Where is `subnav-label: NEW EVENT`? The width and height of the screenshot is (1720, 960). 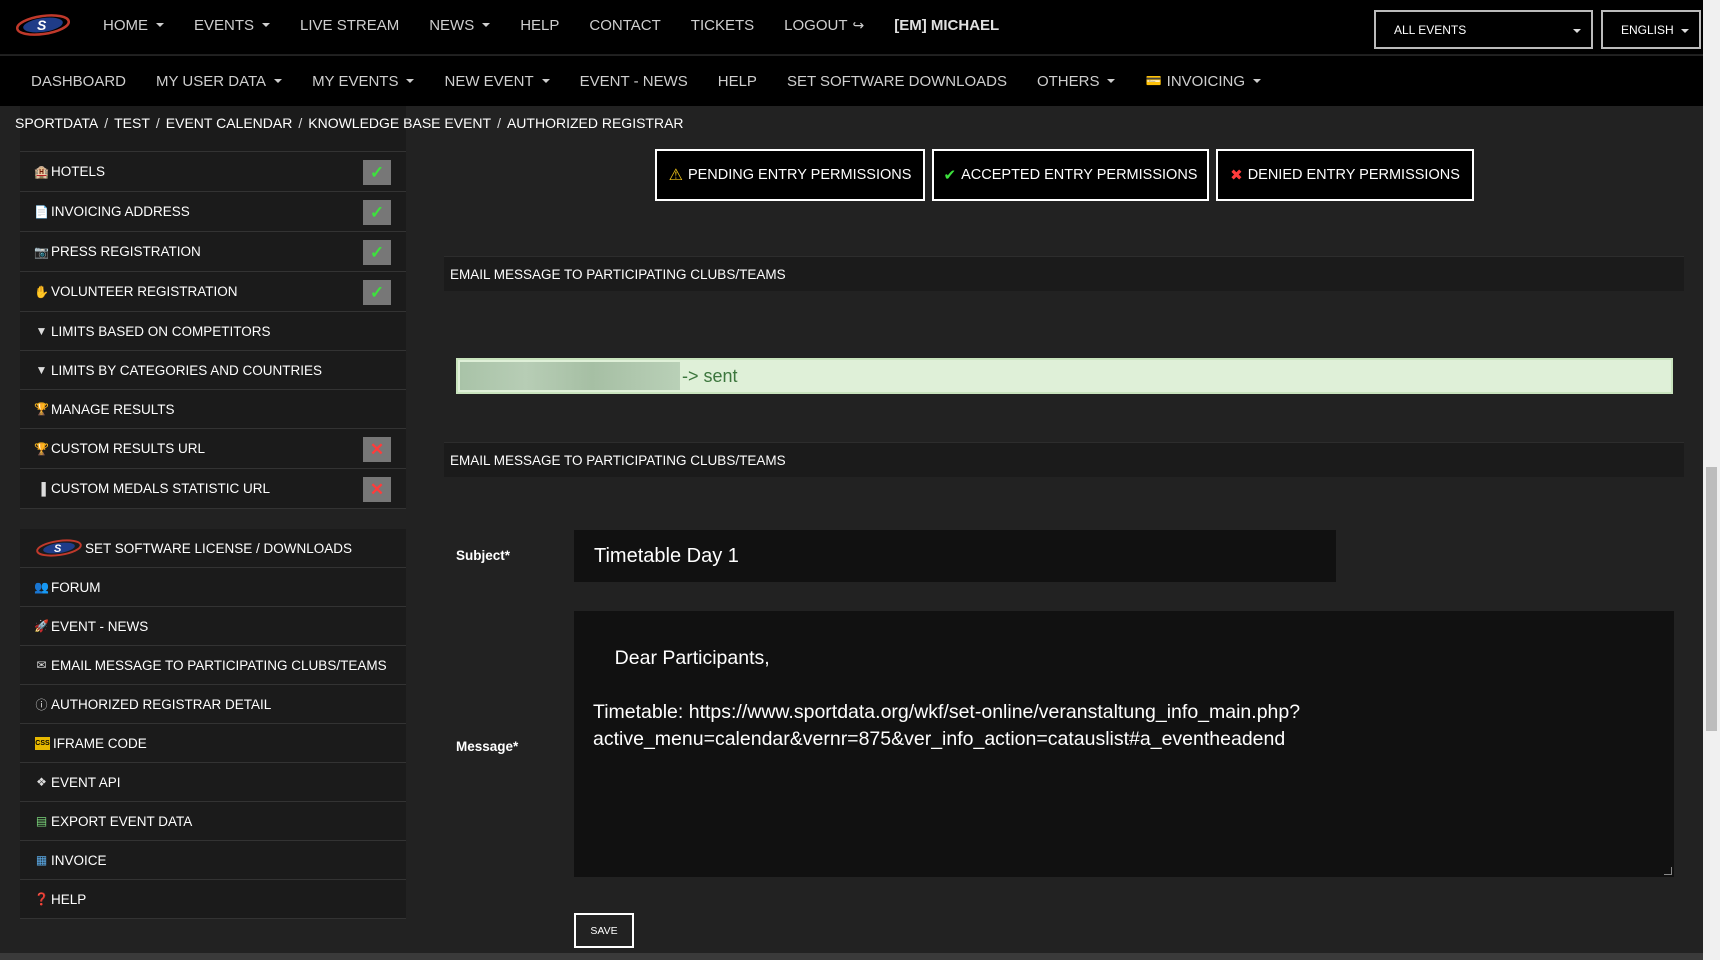
subnav-label: NEW EVENT is located at coordinates (489, 81).